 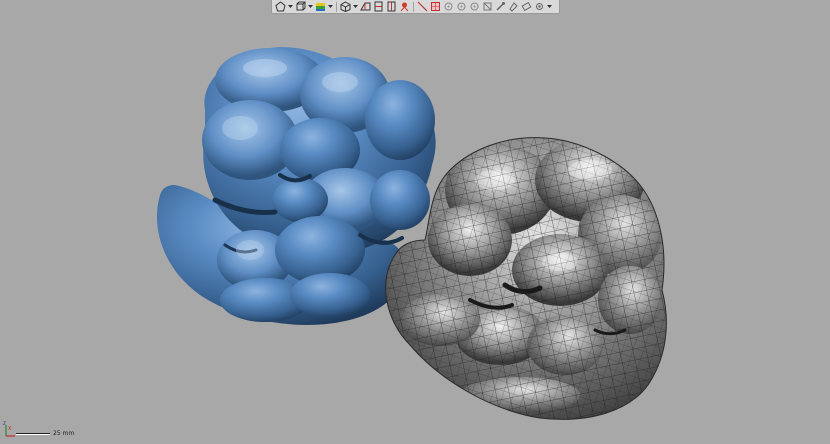 I want to click on scale-indicator: 25 mm, so click(x=45, y=434).